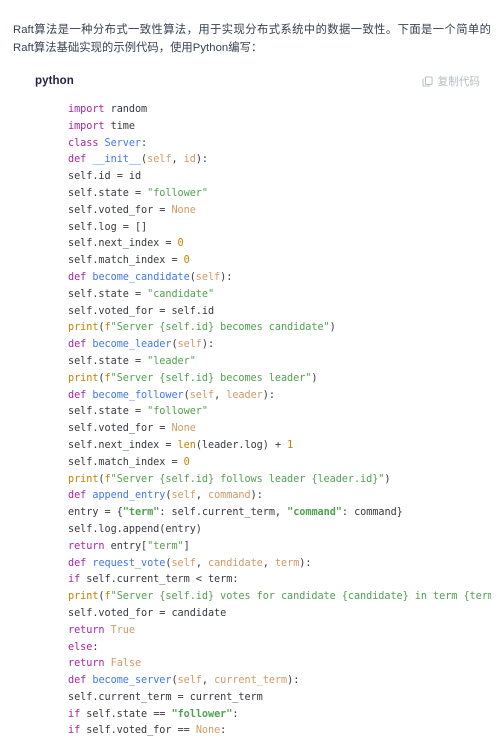 The image size is (504, 740). What do you see at coordinates (252, 81) in the screenshot?
I see `code-block-header: python 复制代码` at bounding box center [252, 81].